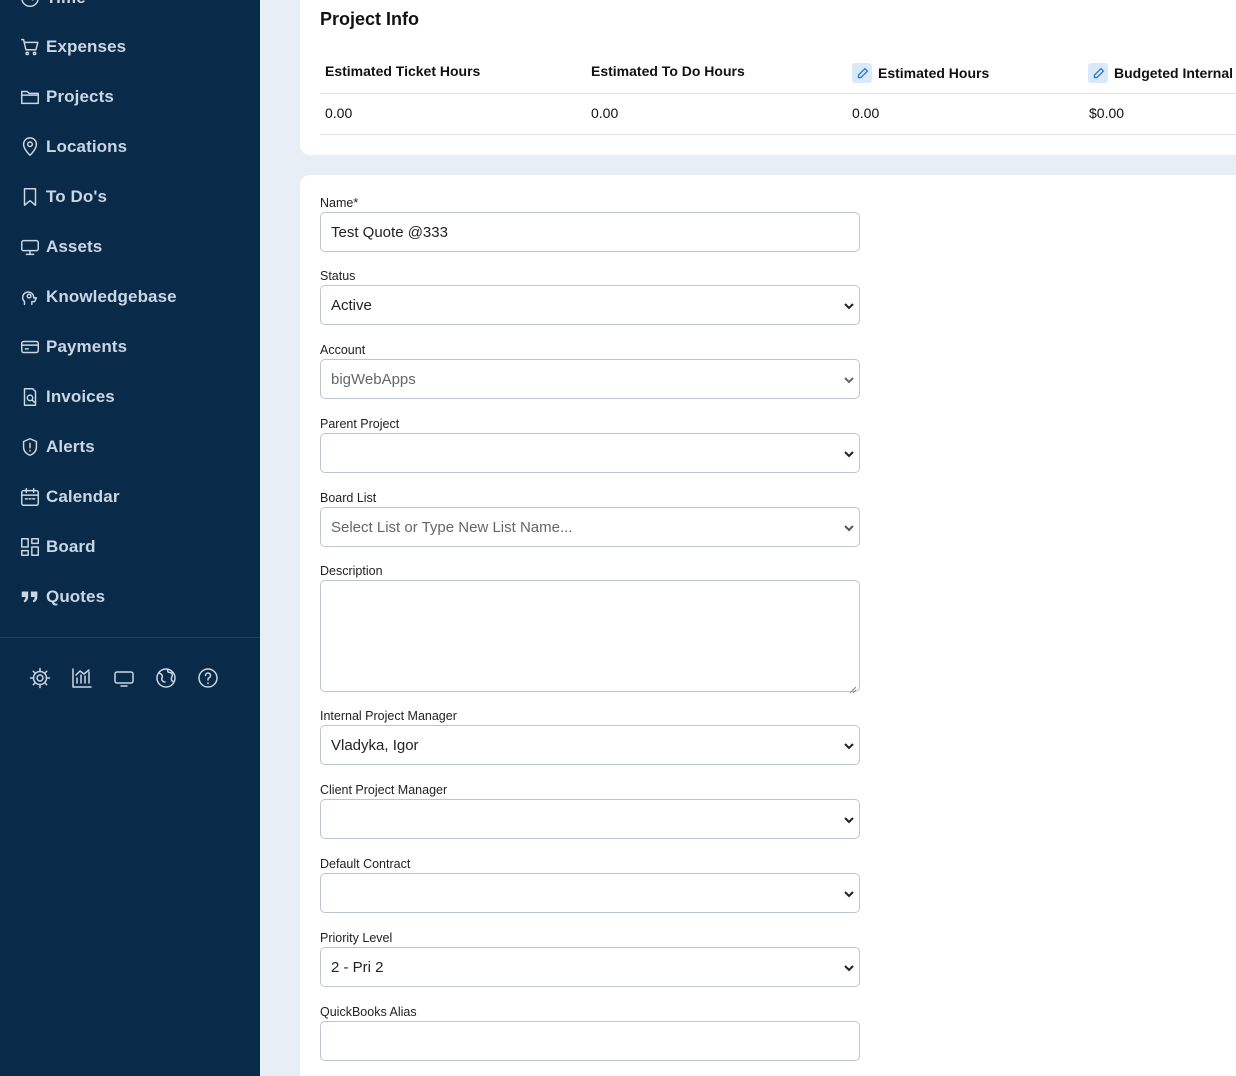 Image resolution: width=1236 pixels, height=1076 pixels. I want to click on sidebar-item-calendar: Calendar, so click(69, 497).